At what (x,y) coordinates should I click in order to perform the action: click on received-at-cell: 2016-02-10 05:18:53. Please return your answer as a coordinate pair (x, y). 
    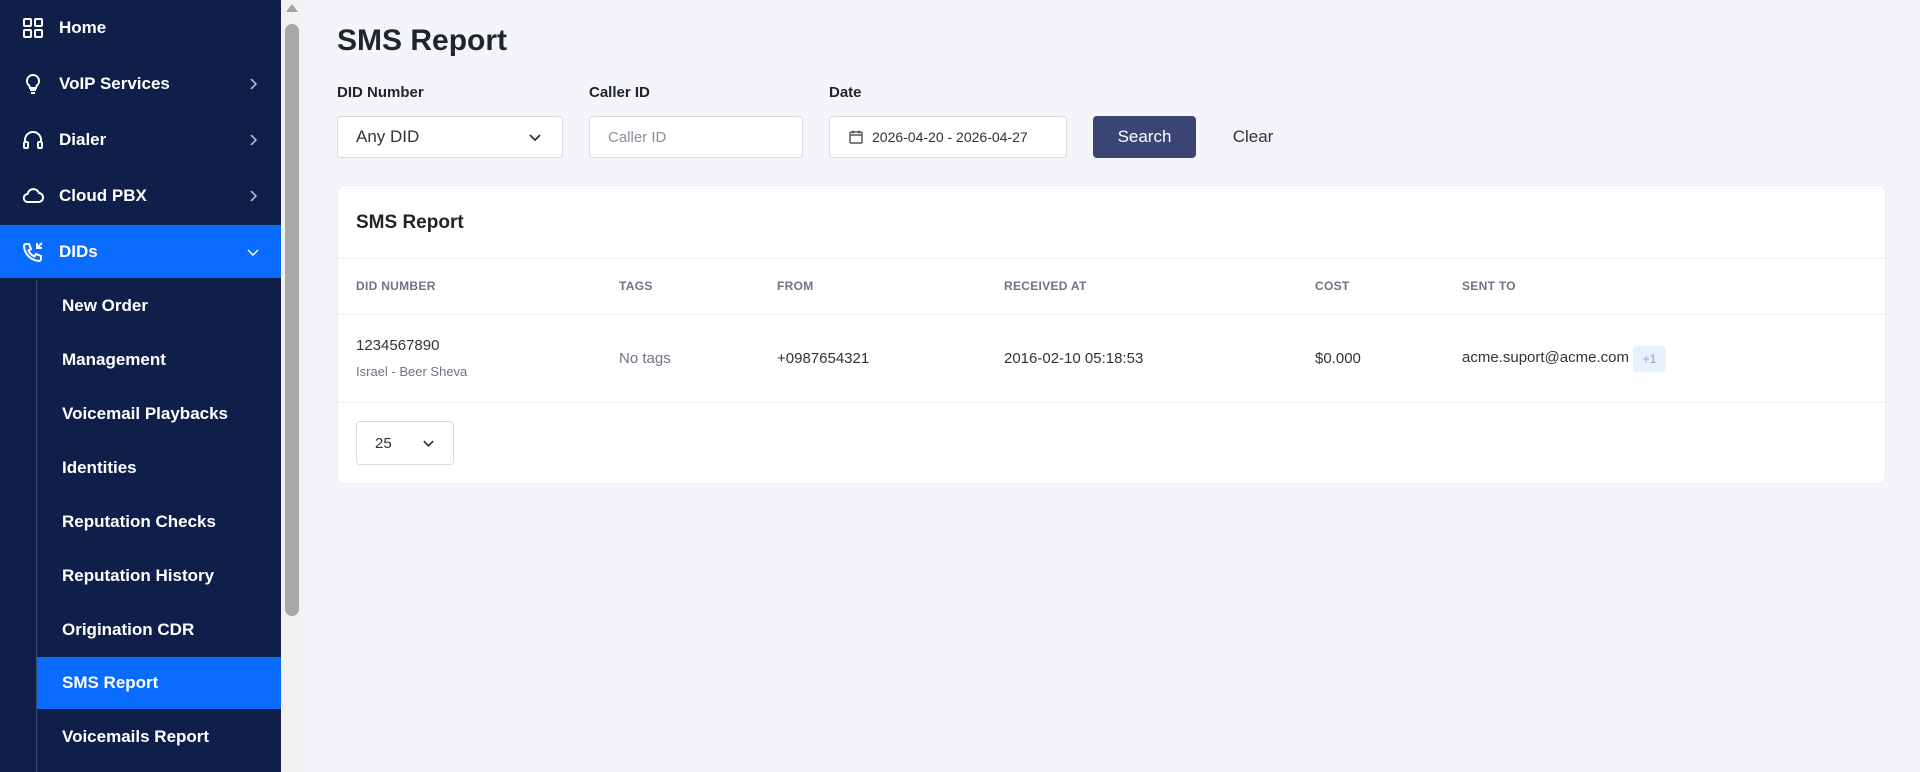
    Looking at the image, I should click on (1074, 358).